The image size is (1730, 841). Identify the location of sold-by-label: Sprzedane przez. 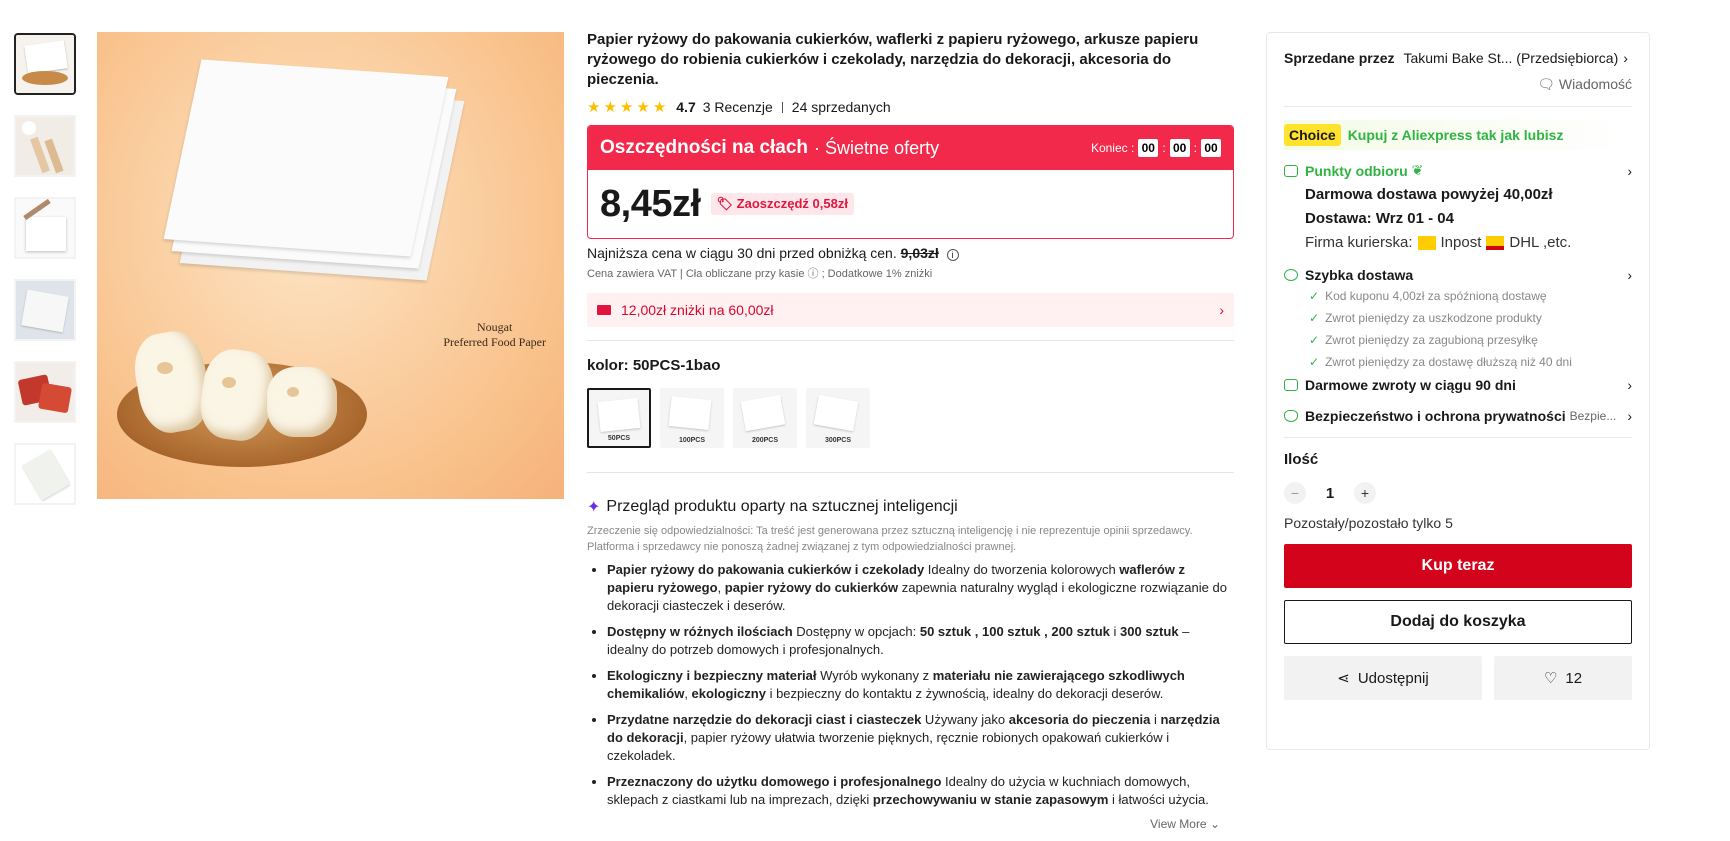
(1339, 58).